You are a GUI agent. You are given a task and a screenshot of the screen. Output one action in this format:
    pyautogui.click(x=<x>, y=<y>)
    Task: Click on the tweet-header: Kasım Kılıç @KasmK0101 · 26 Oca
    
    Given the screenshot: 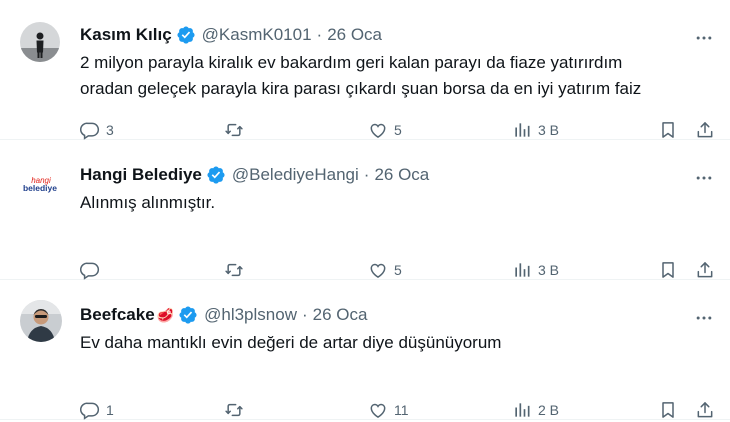 What is the action you would take?
    pyautogui.click(x=375, y=35)
    